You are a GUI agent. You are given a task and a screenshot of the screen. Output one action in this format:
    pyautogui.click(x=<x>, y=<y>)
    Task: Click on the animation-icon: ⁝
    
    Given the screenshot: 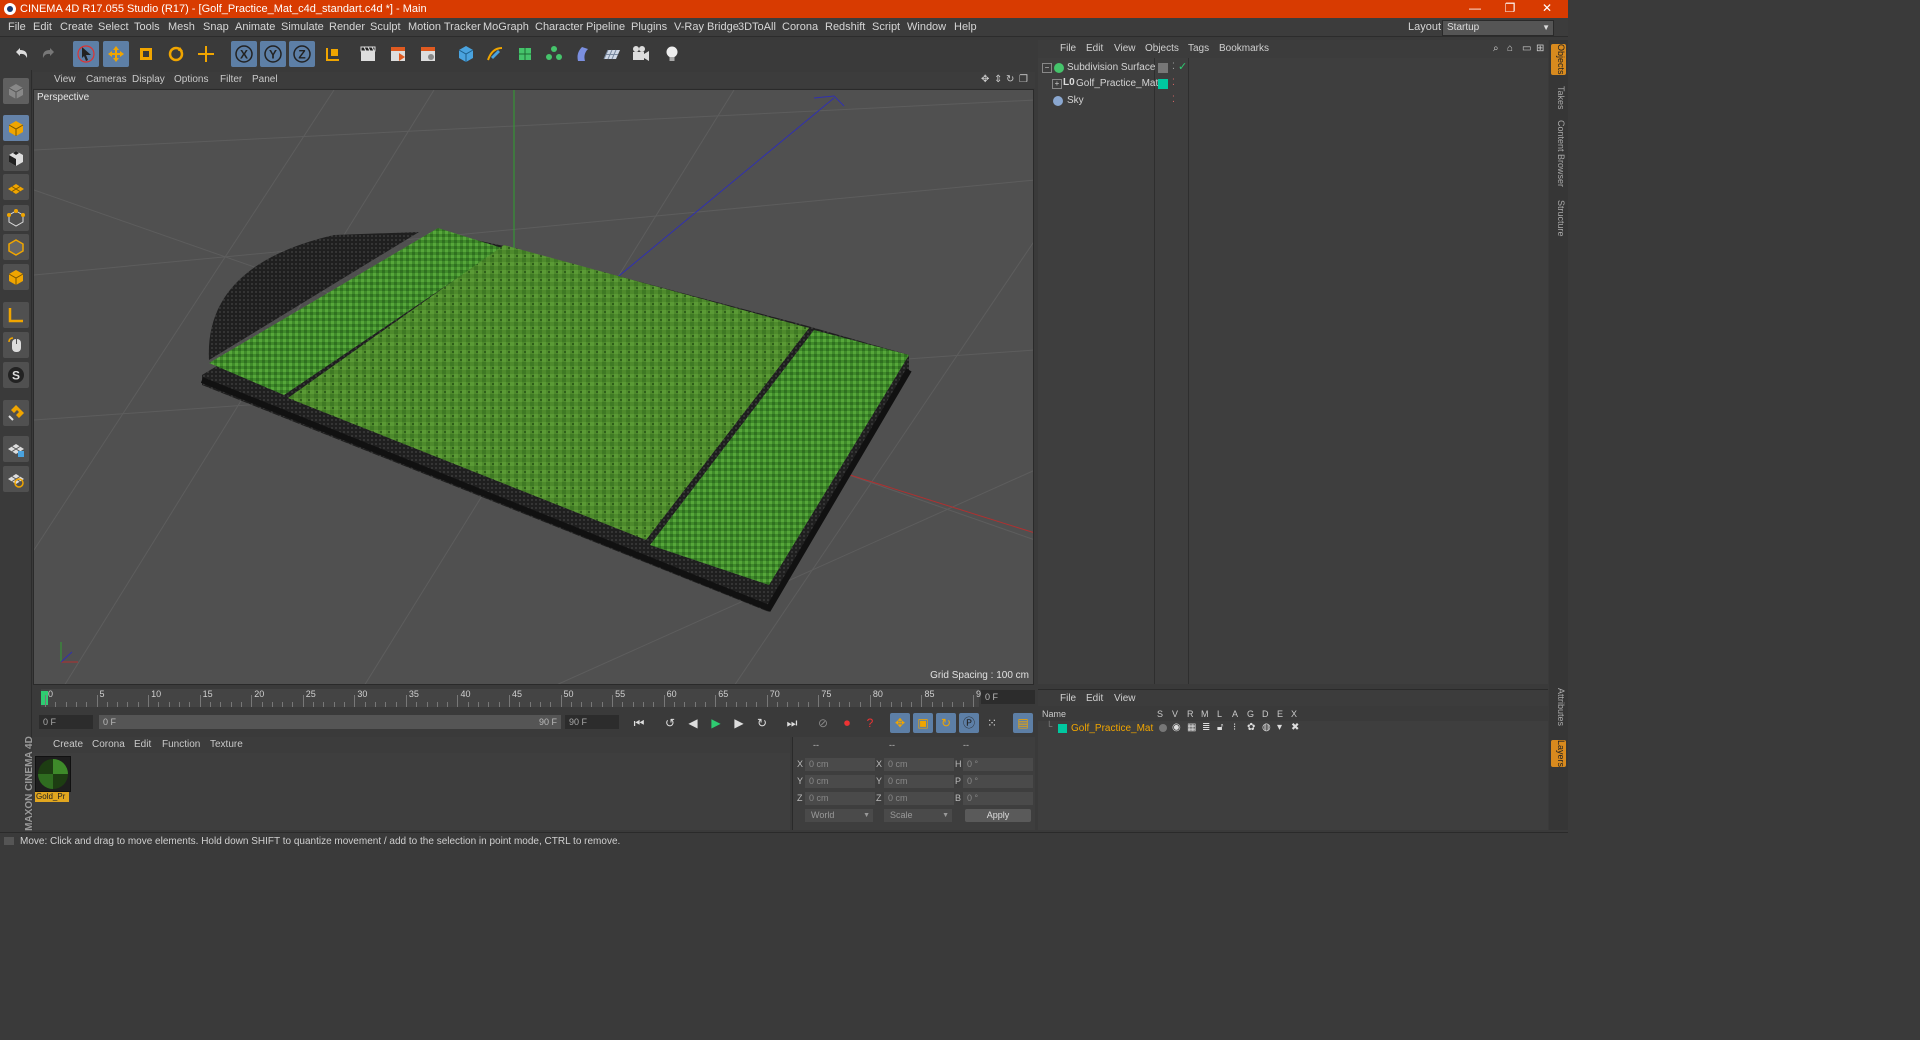 What is the action you would take?
    pyautogui.click(x=1234, y=727)
    